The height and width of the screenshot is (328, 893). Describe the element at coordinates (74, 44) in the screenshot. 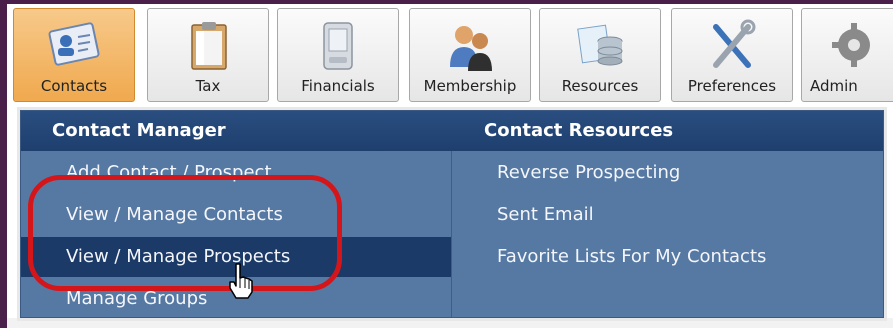

I see `contact-card-icon` at that location.